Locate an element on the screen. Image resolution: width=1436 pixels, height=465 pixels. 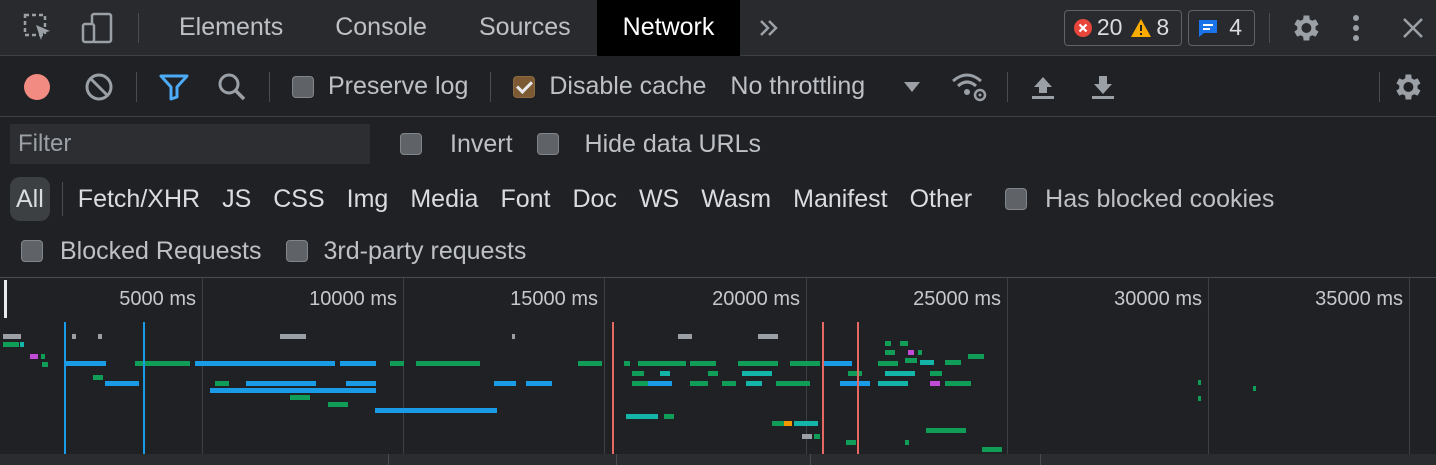
type-filter-js: JS is located at coordinates (236, 199).